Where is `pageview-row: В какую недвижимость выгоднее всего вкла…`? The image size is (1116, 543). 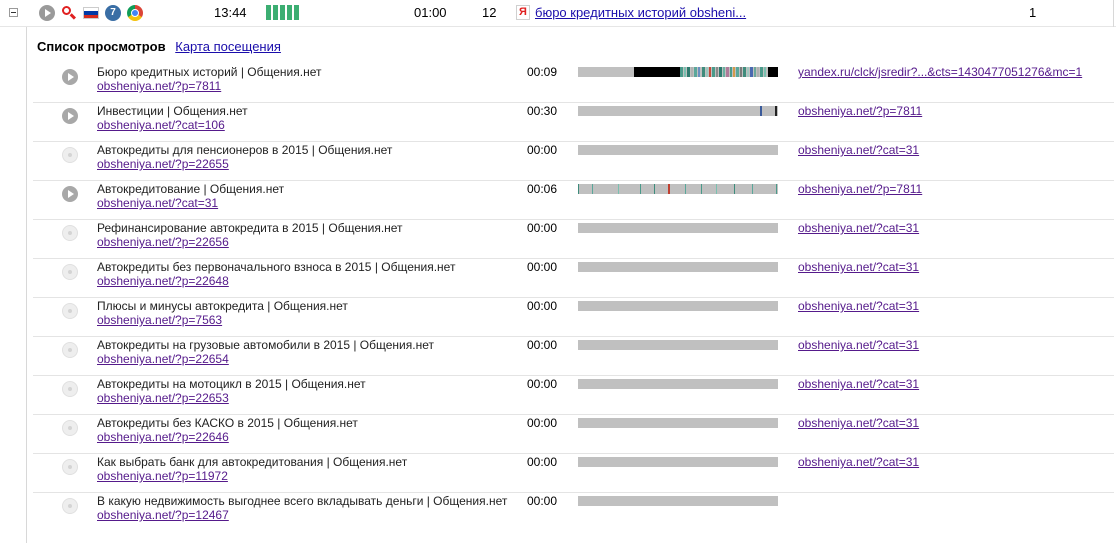 pageview-row: В какую недвижимость выгоднее всего вкла… is located at coordinates (573, 512).